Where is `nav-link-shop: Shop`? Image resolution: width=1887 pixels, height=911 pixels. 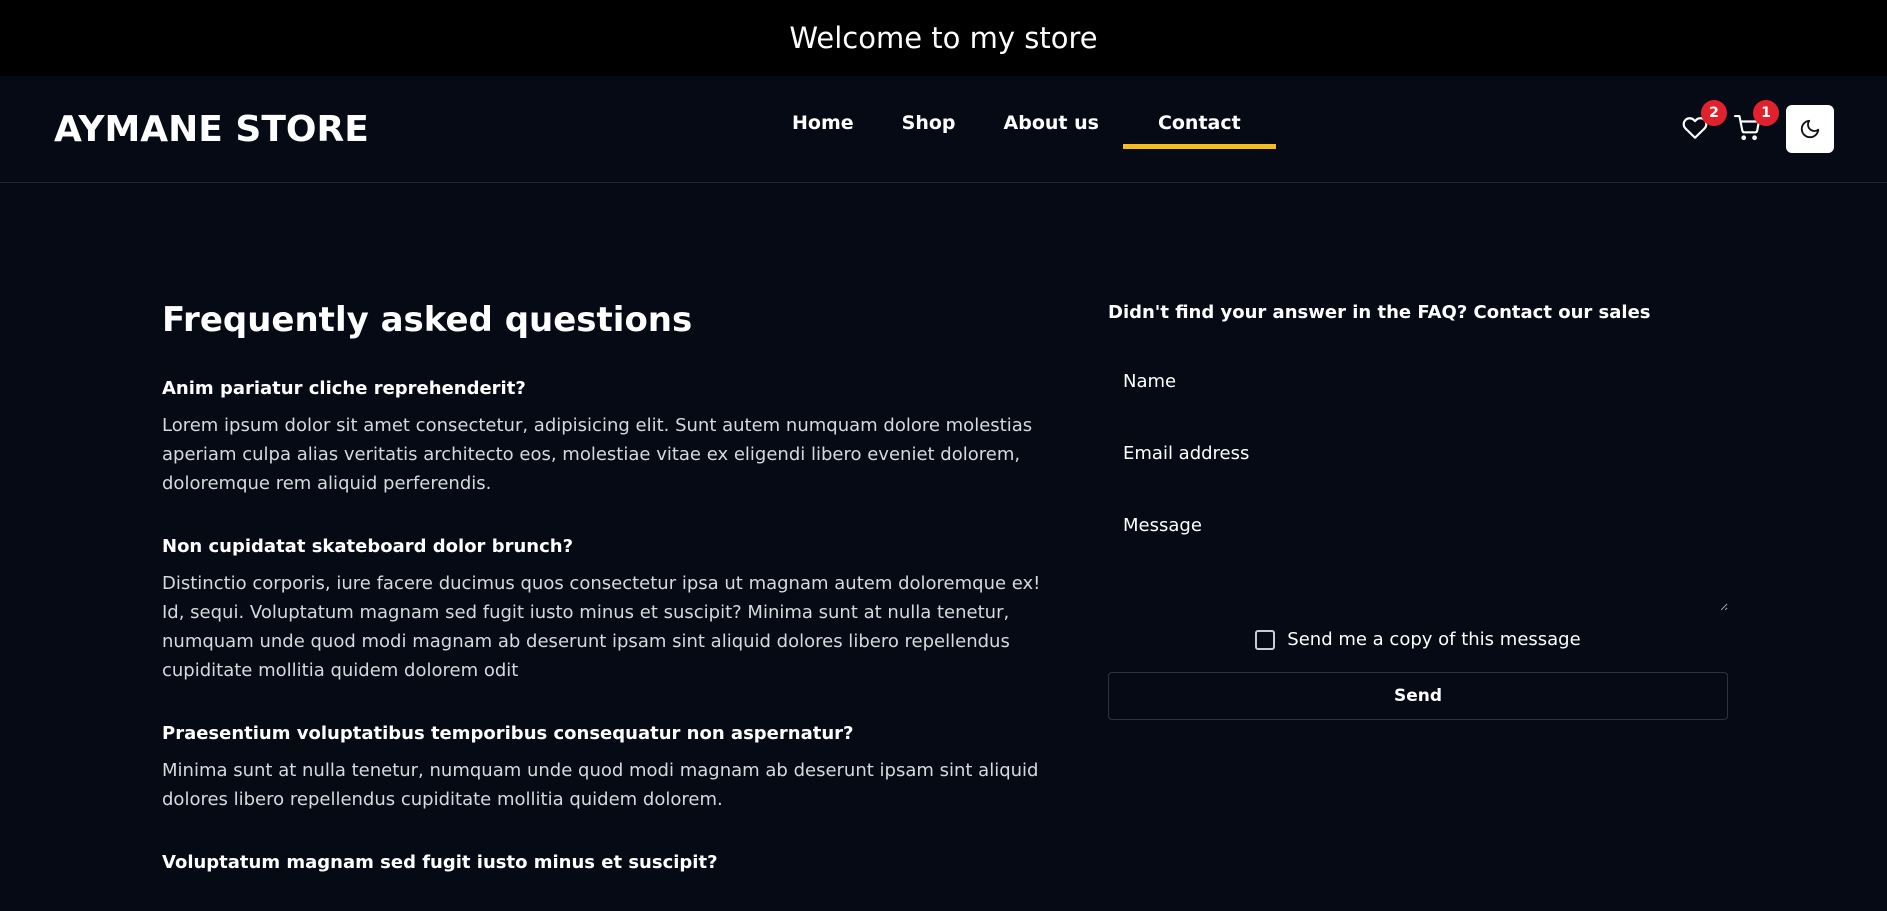 nav-link-shop: Shop is located at coordinates (929, 127).